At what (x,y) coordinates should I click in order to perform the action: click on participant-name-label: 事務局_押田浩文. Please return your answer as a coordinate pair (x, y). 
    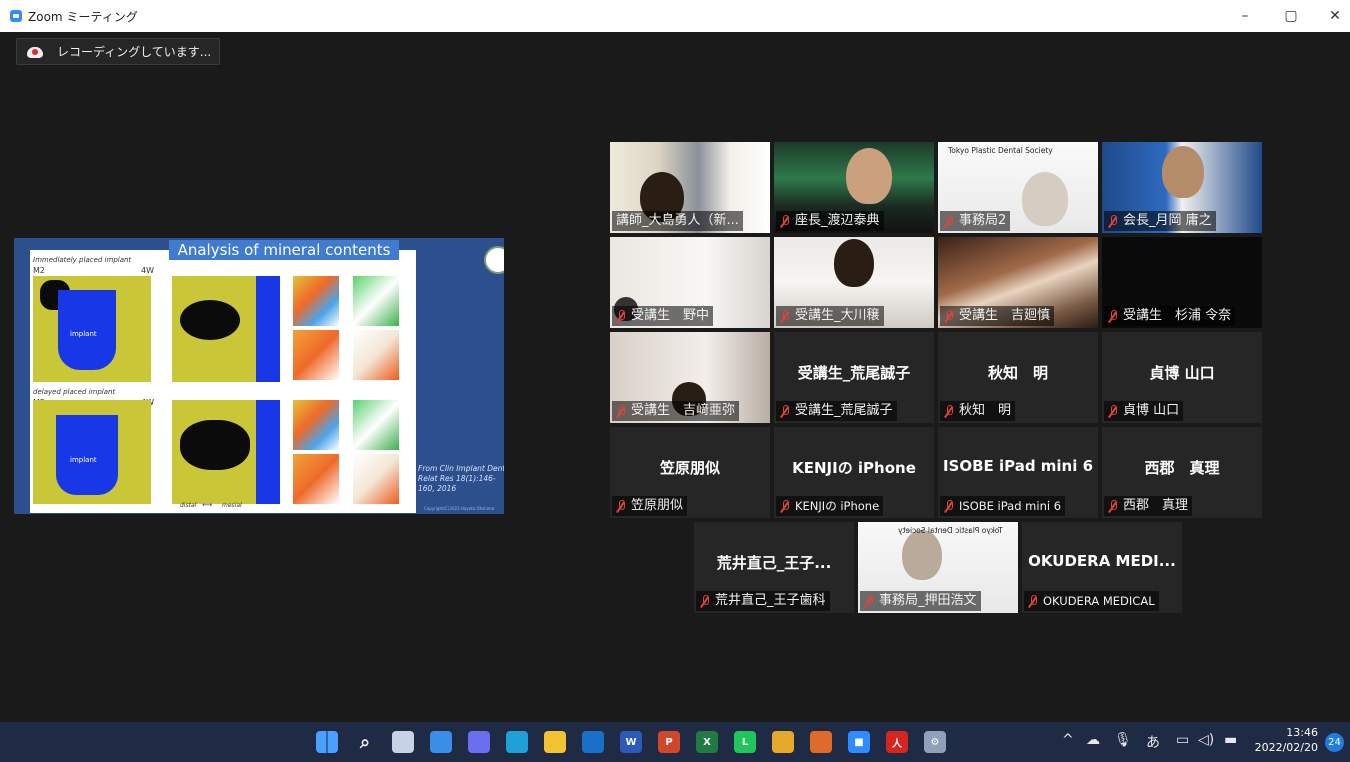
    Looking at the image, I should click on (920, 601).